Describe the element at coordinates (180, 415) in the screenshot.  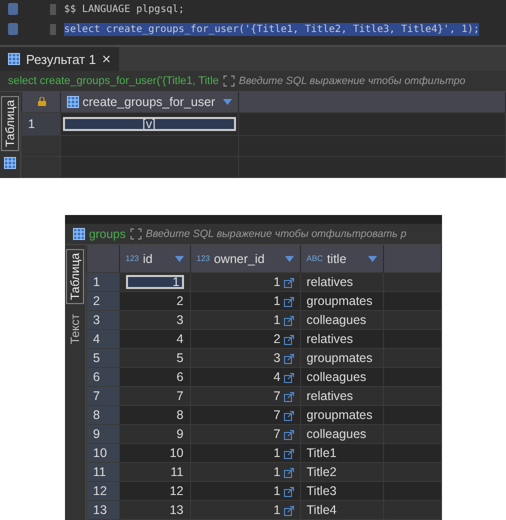
I see `table-cell: 8` at that location.